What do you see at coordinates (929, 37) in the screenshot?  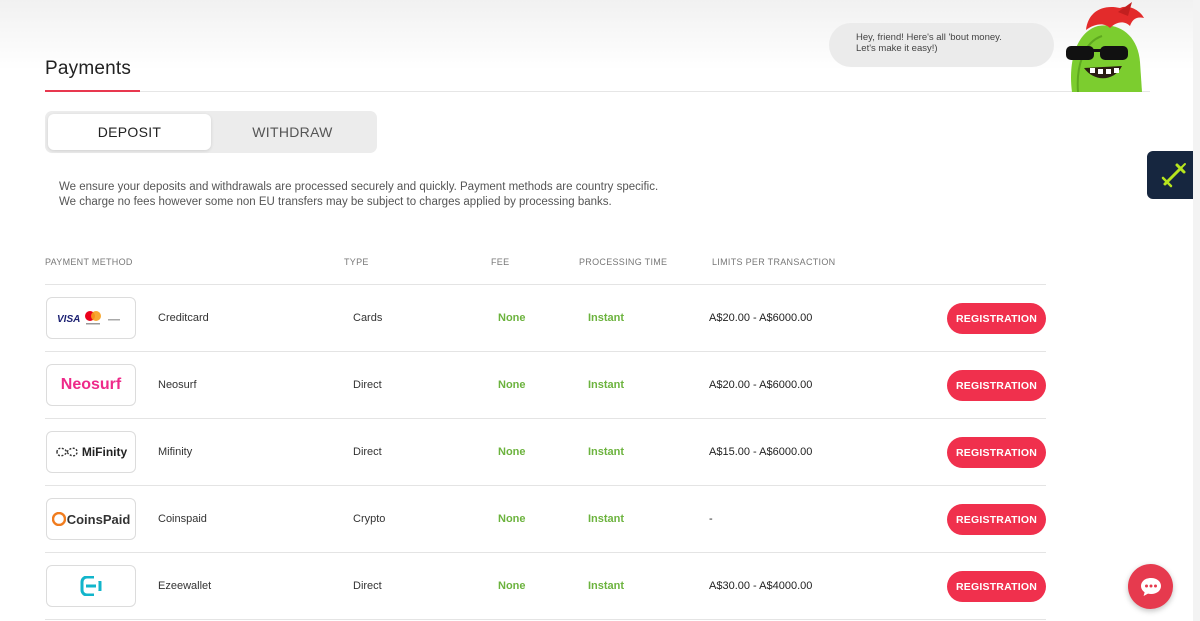 I see `bubble-line-1: Hey, friend! Here's all 'bout money.` at bounding box center [929, 37].